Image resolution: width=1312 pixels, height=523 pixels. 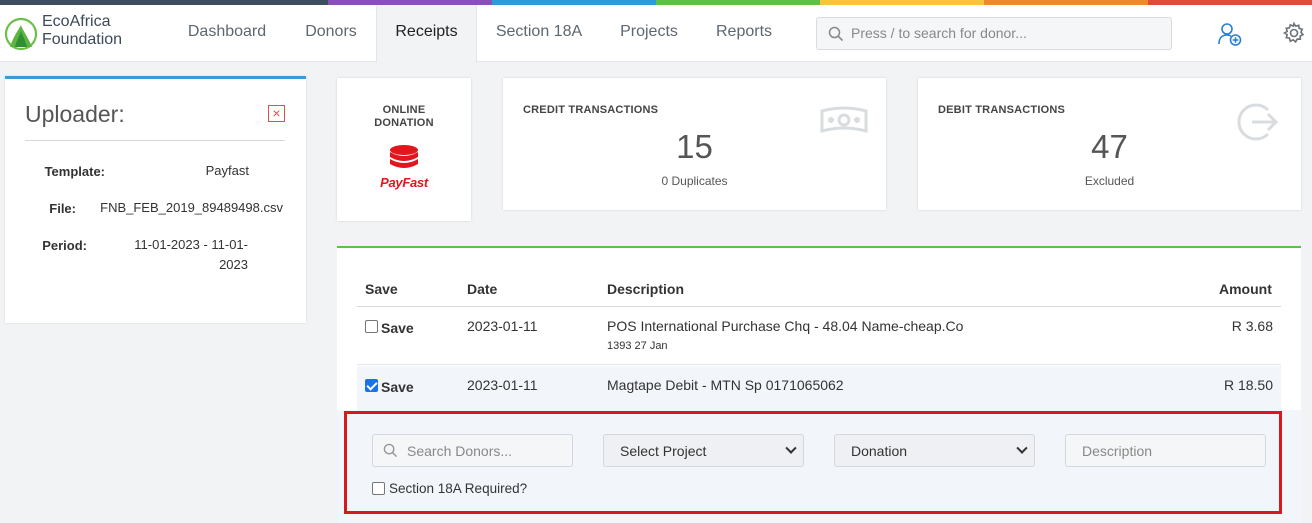 I want to click on tab-receipts: Receipts, so click(x=426, y=34).